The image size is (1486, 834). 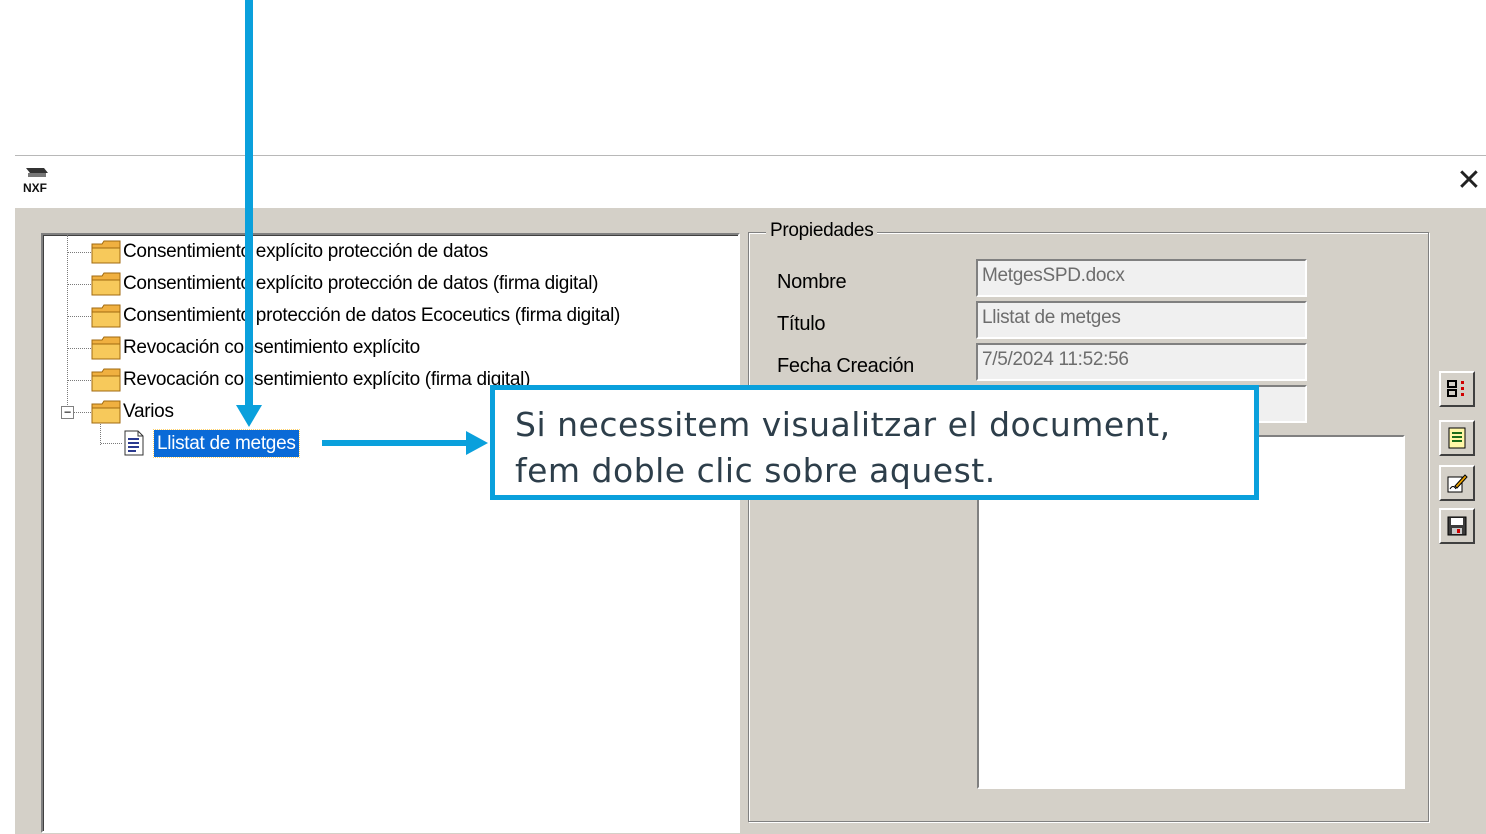 I want to click on document-icon, so click(x=134, y=443).